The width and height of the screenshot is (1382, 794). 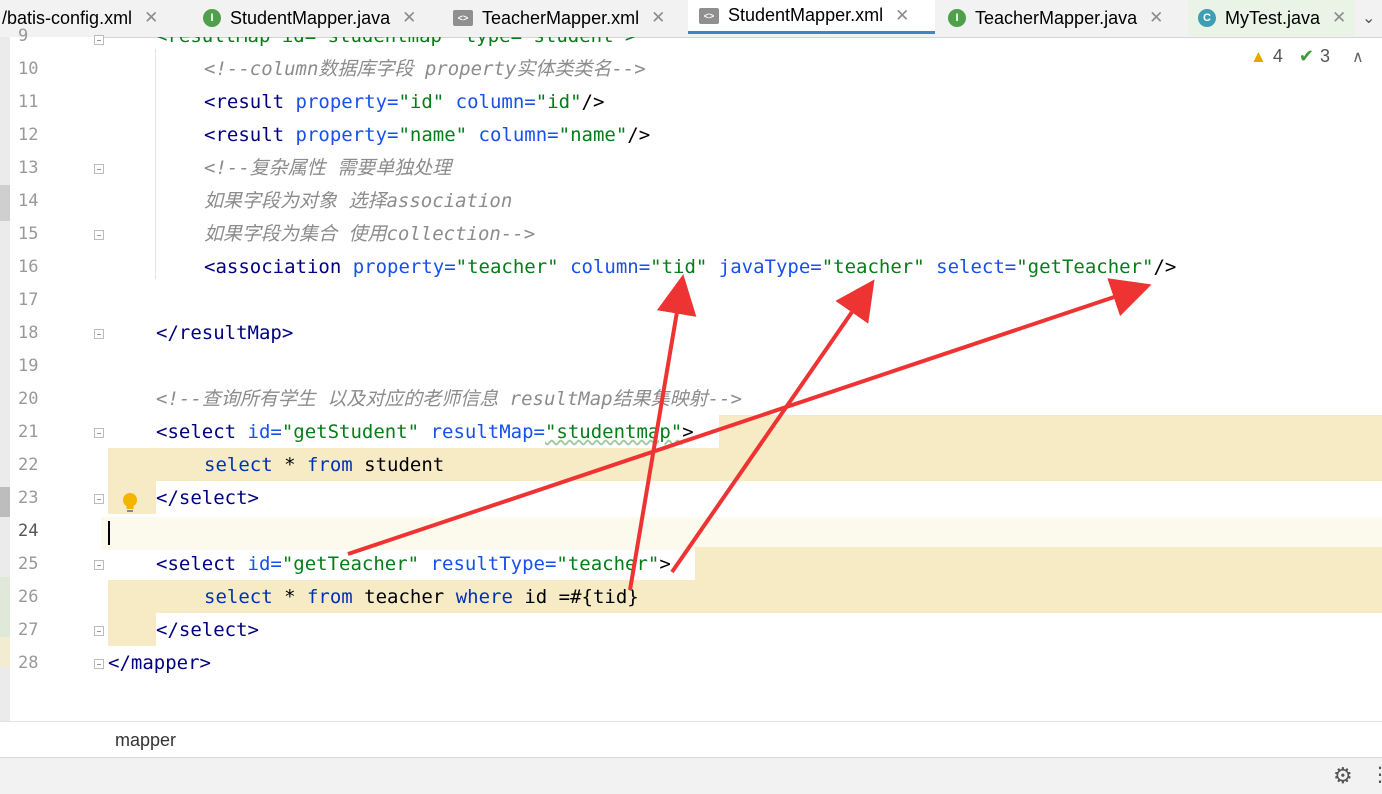 What do you see at coordinates (28, 399) in the screenshot?
I see `line-number: 20` at bounding box center [28, 399].